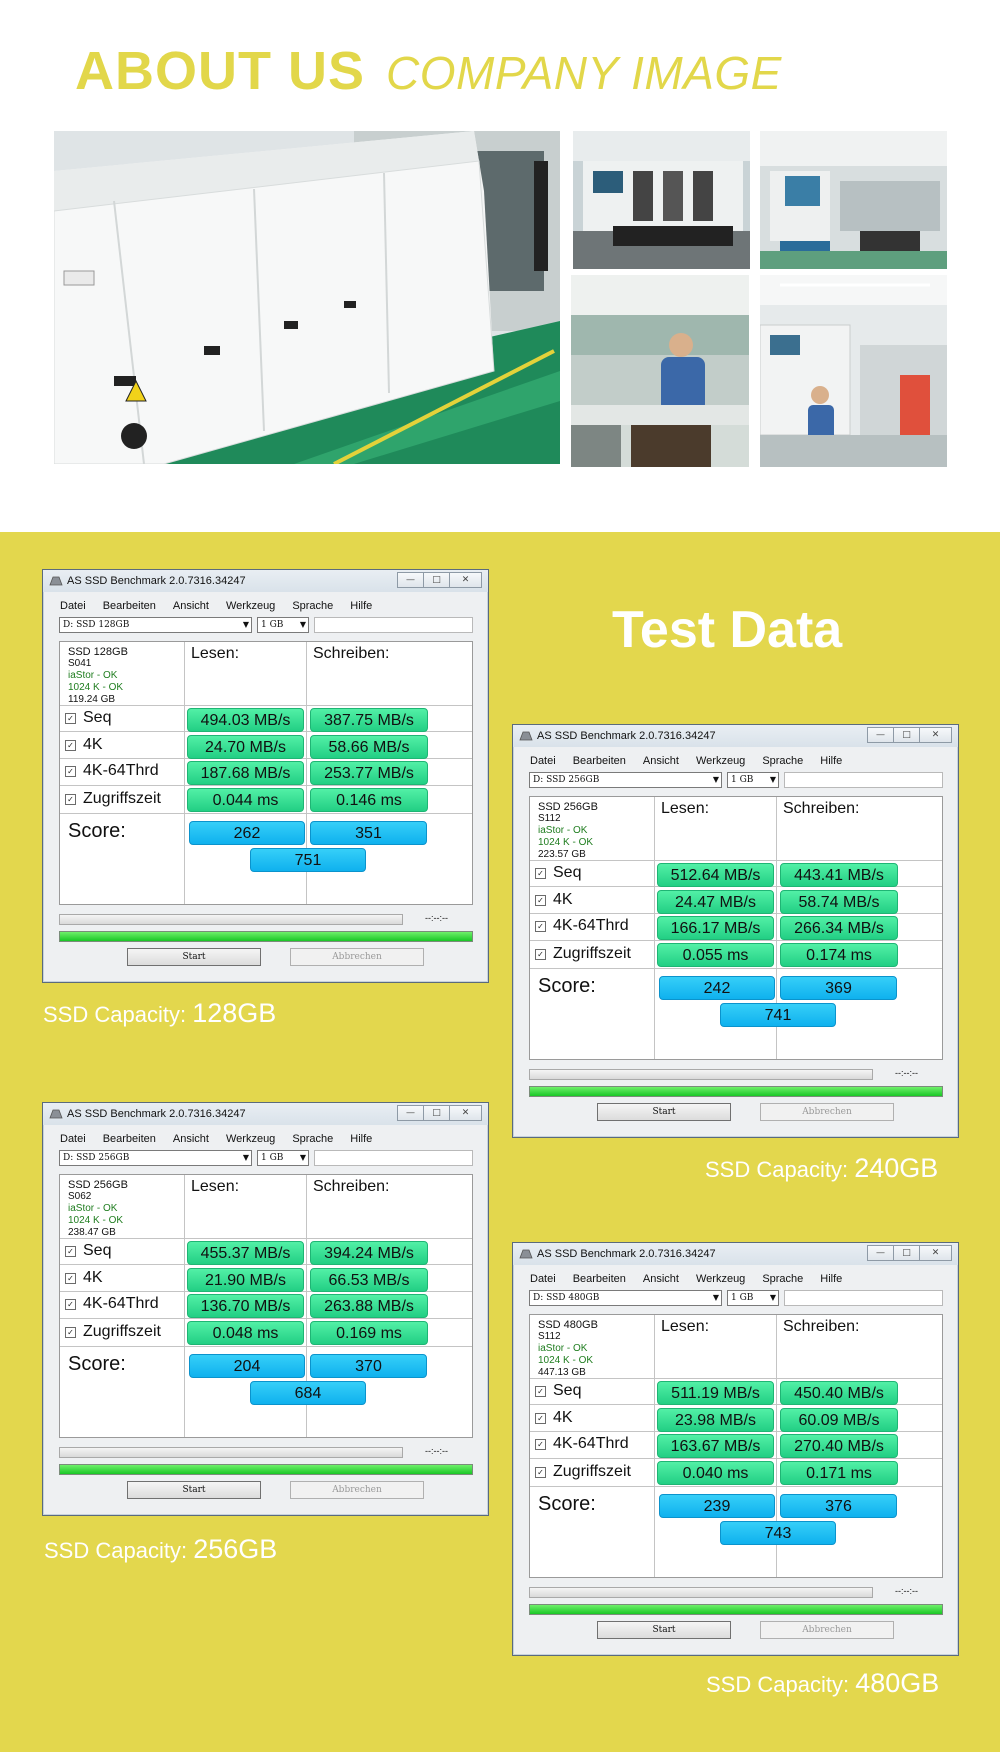 The width and height of the screenshot is (1000, 1752). I want to click on 4k-read-value: 24.70 MB/s, so click(245, 747).